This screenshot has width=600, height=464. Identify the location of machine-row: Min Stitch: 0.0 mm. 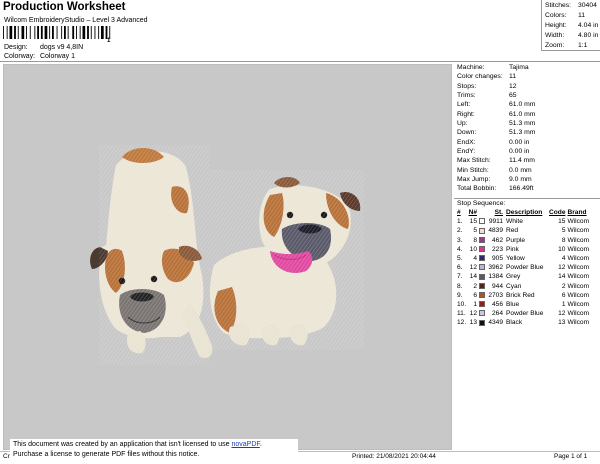
(528, 170).